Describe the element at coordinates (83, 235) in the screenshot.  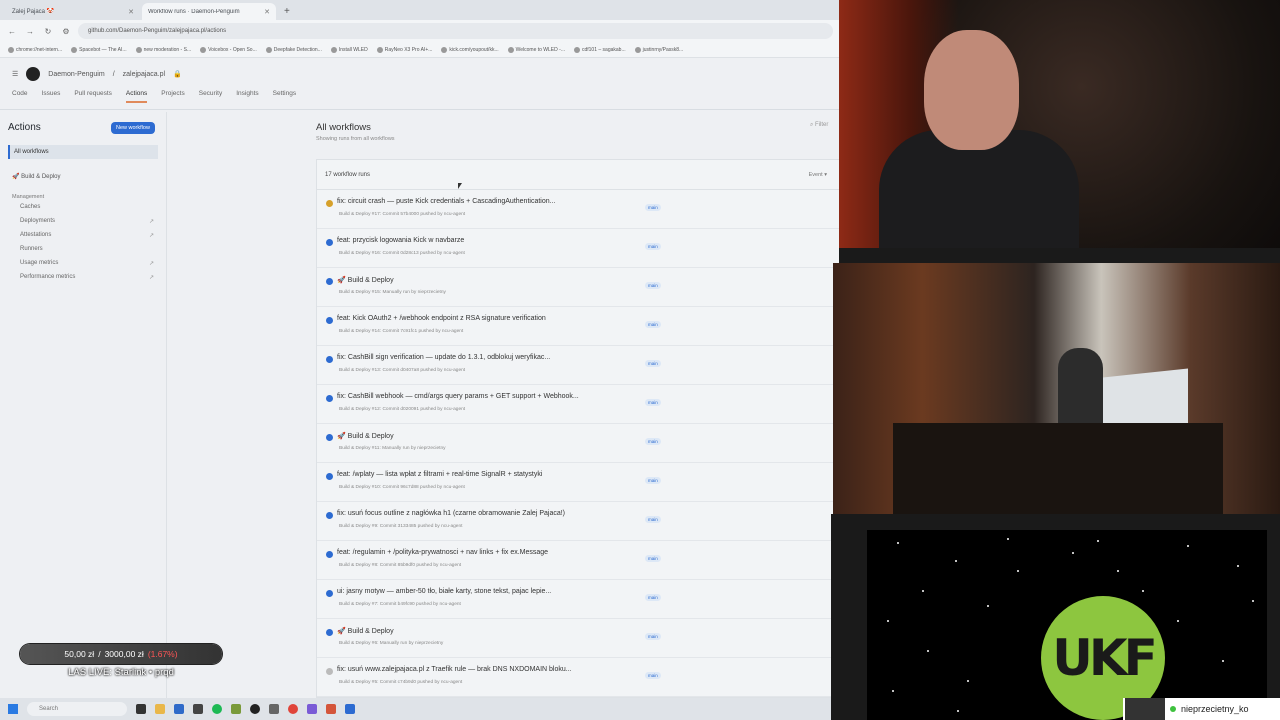
I see `sidebar-item-attestations: Attestations ↗` at that location.